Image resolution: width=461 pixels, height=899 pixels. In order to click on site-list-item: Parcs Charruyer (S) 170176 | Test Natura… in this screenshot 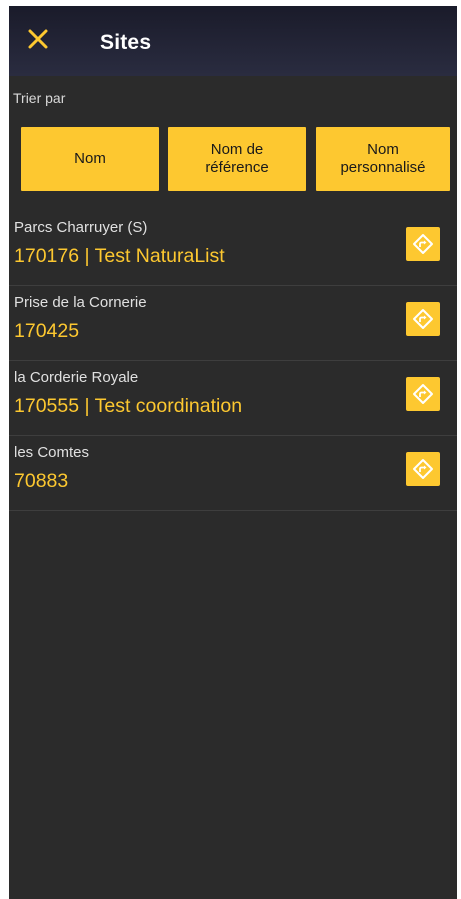, I will do `click(233, 248)`.